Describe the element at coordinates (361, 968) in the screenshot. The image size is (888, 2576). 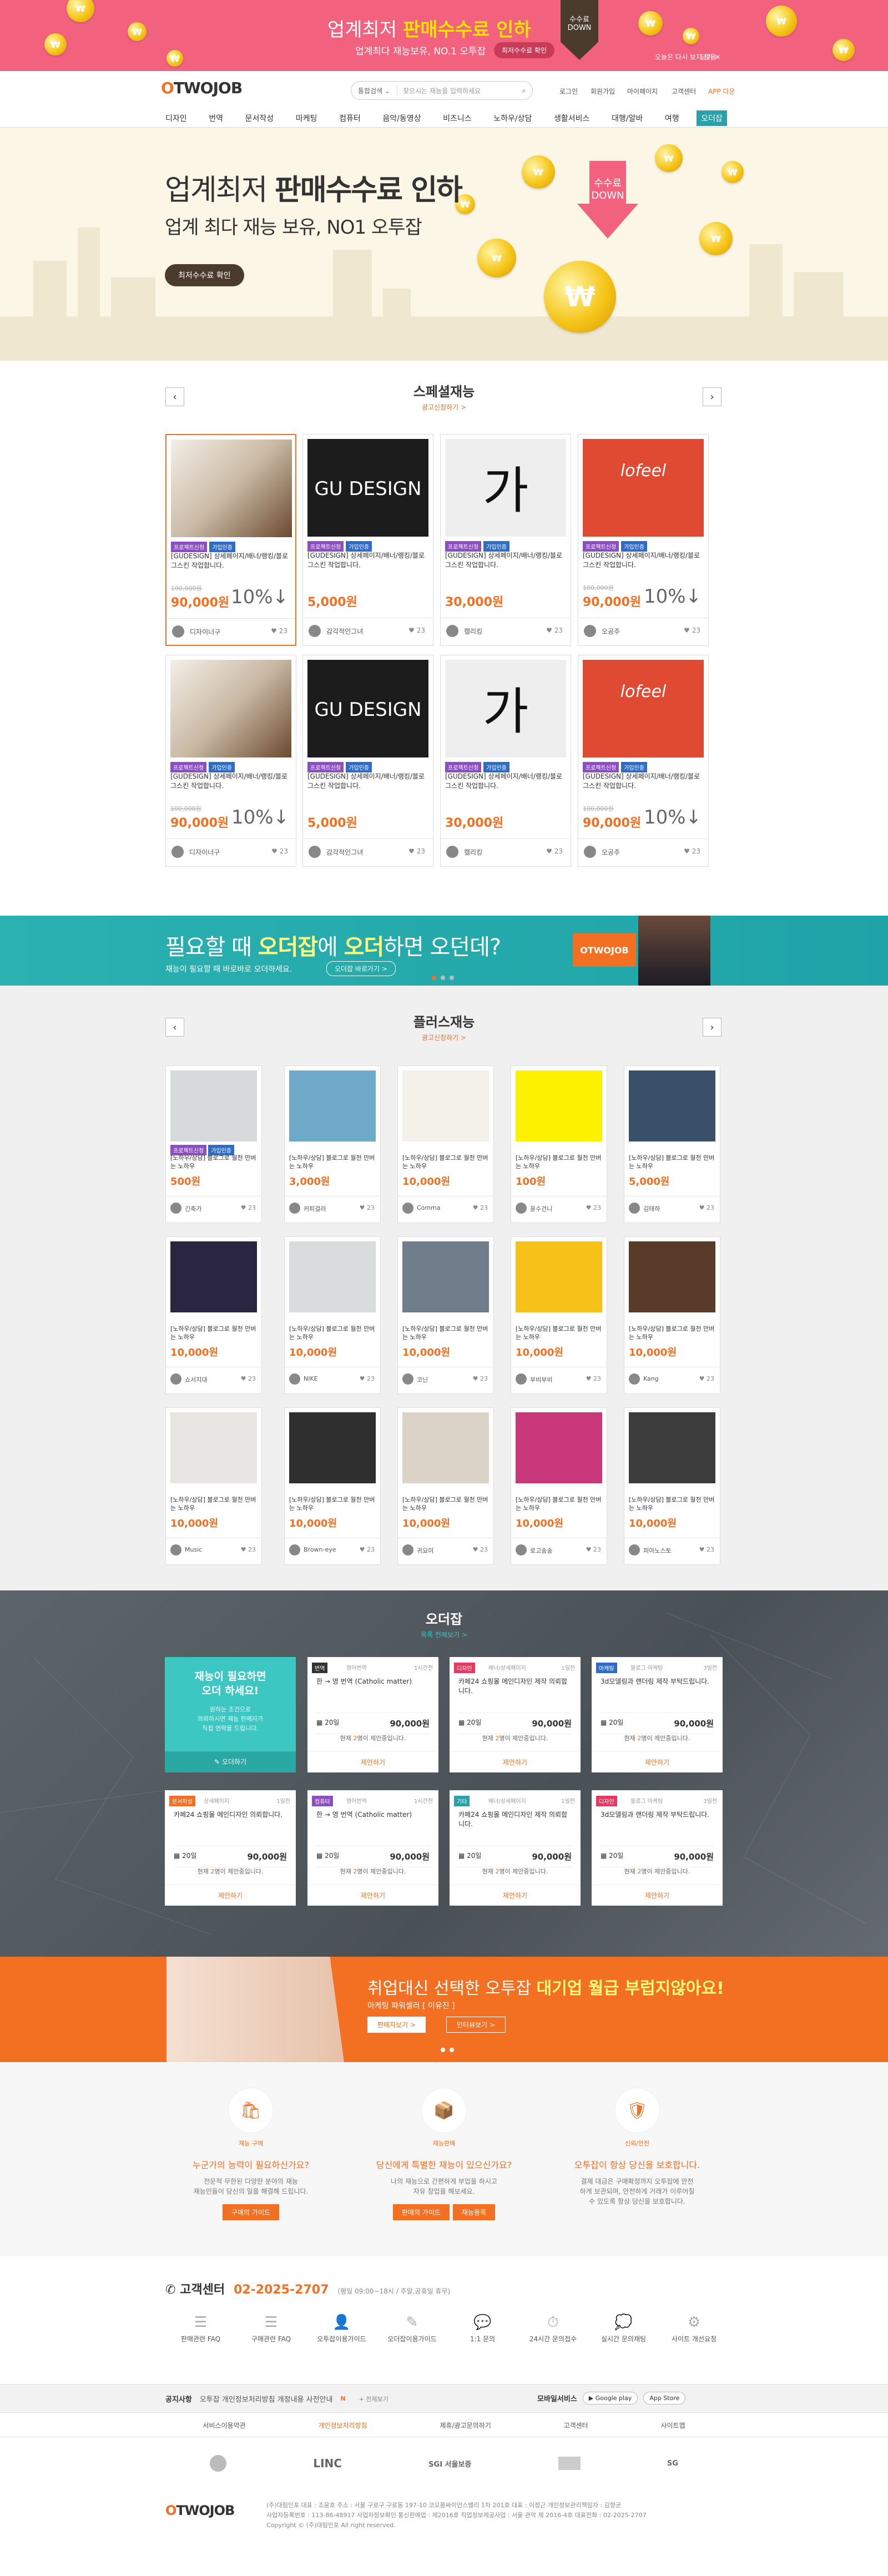
I see `promo-button: 오더잡 바로가기 >` at that location.